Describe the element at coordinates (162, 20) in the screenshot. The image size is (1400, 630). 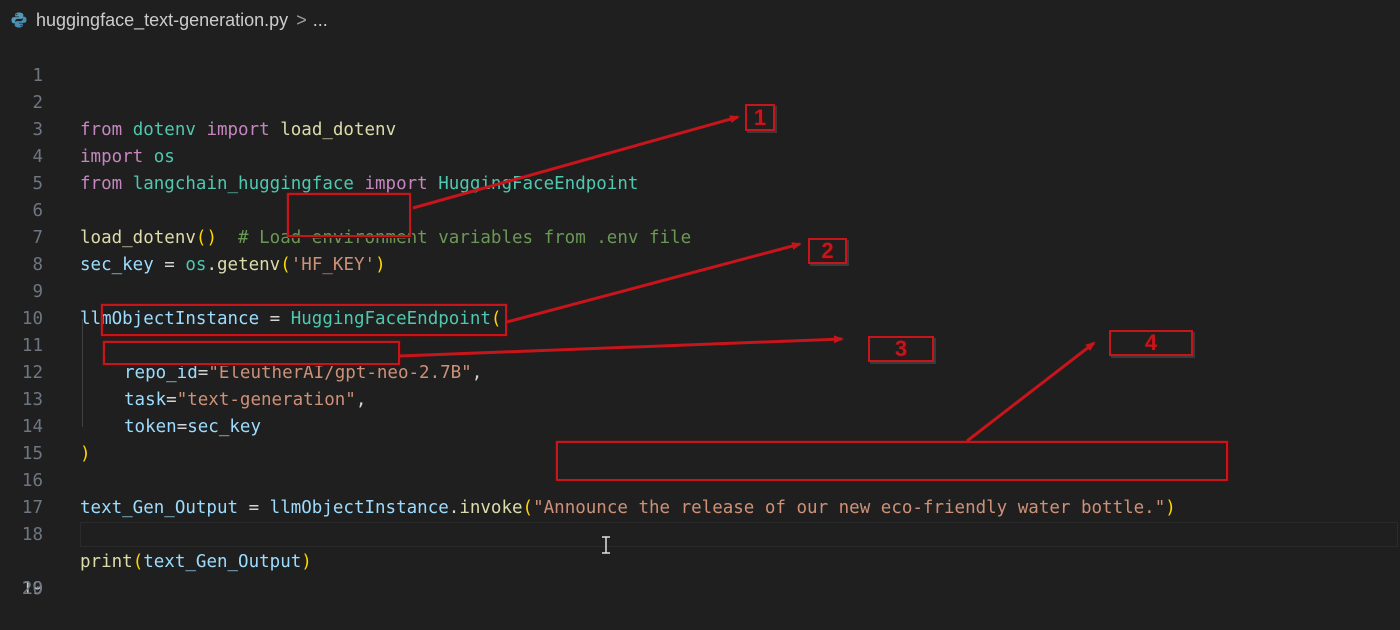
I see `breadcrumb-file-name: huggingface_text-generation.py` at that location.